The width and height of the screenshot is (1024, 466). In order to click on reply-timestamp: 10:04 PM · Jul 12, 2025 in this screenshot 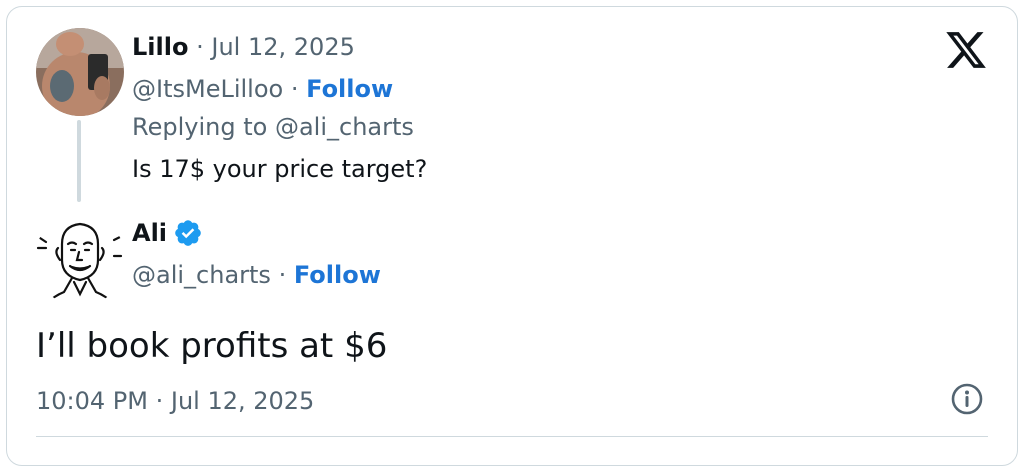, I will do `click(175, 401)`.